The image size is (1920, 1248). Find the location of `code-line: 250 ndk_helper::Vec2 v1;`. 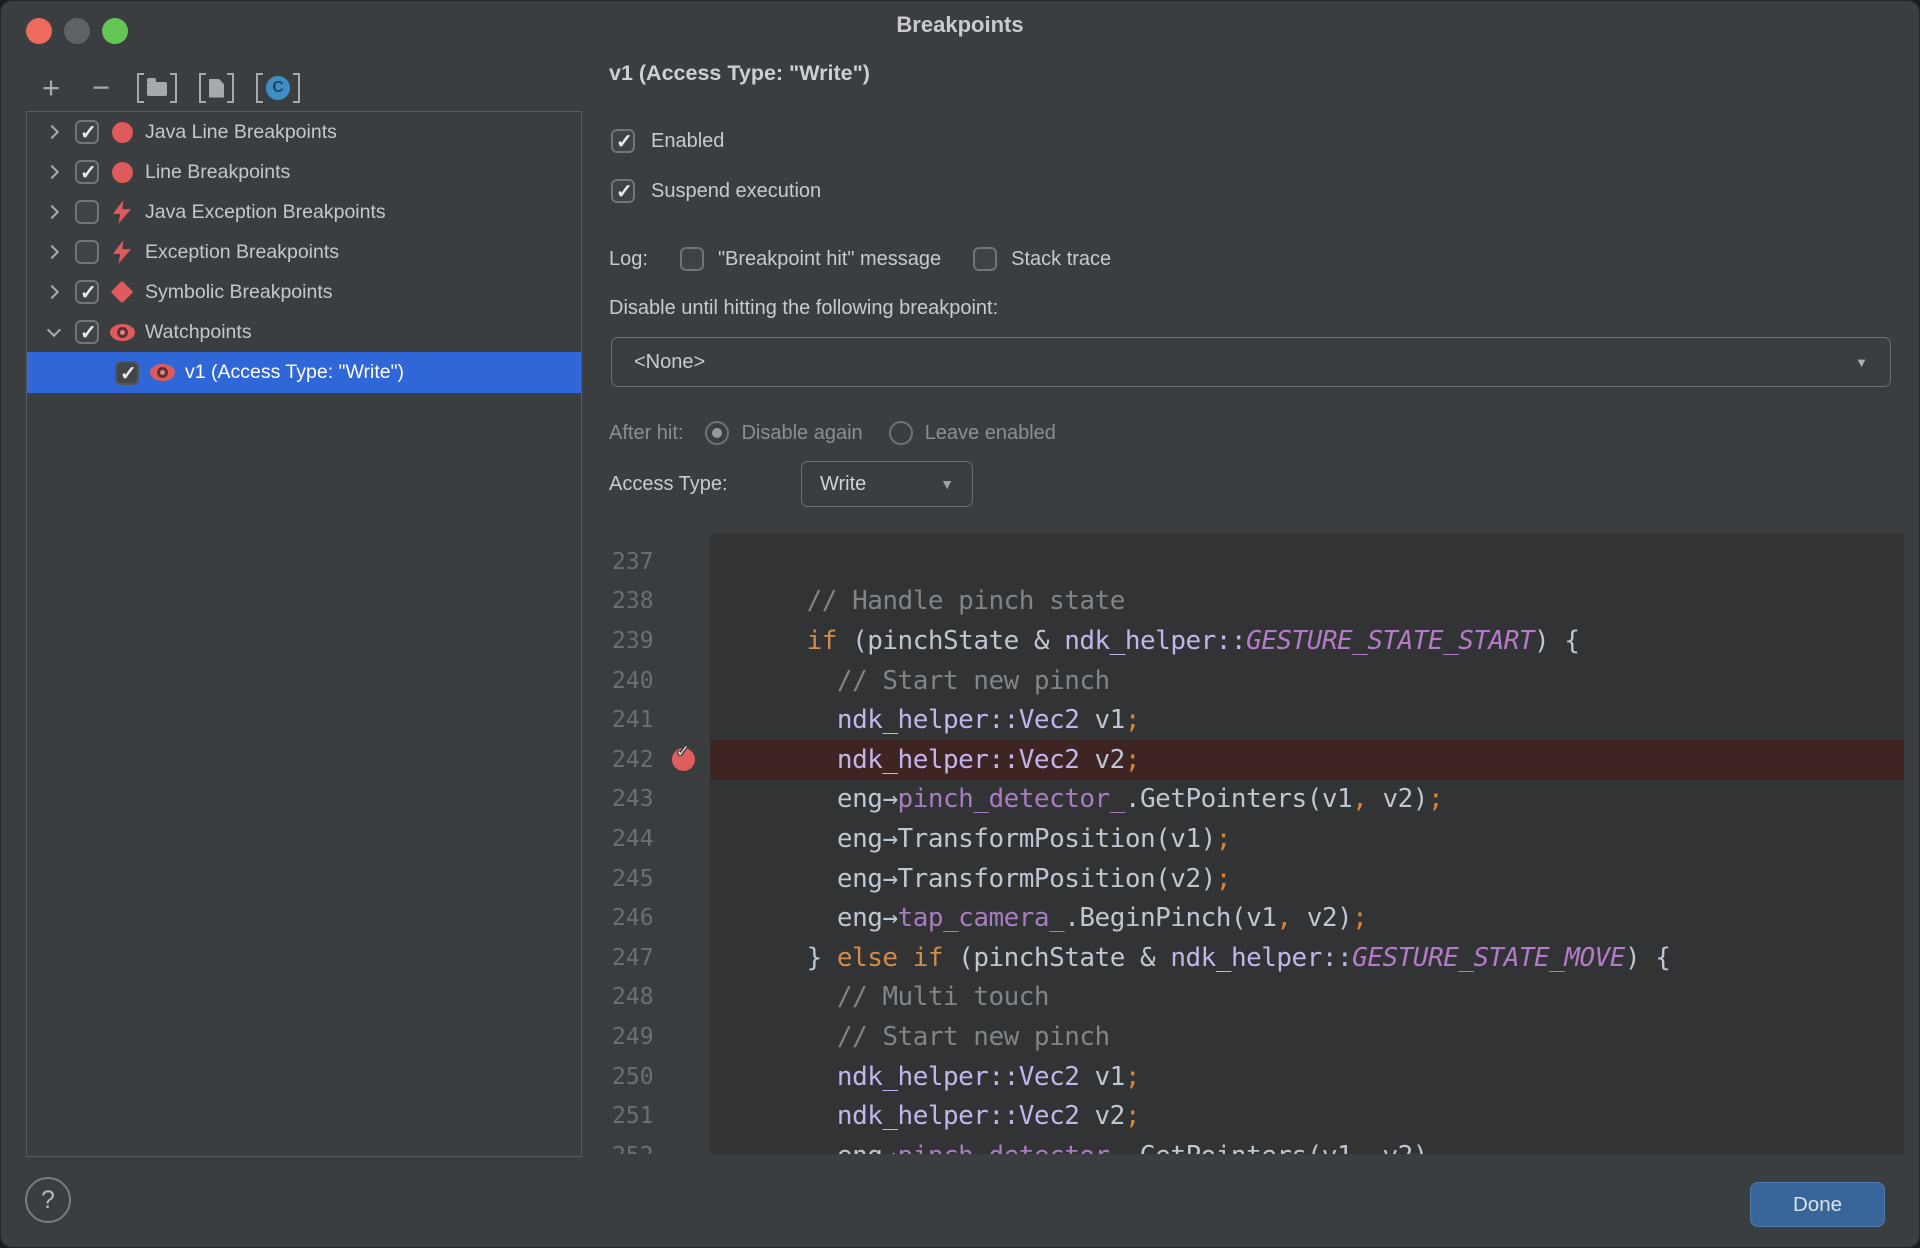

code-line: 250 ndk_helper::Vec2 v1; is located at coordinates (1251, 1077).